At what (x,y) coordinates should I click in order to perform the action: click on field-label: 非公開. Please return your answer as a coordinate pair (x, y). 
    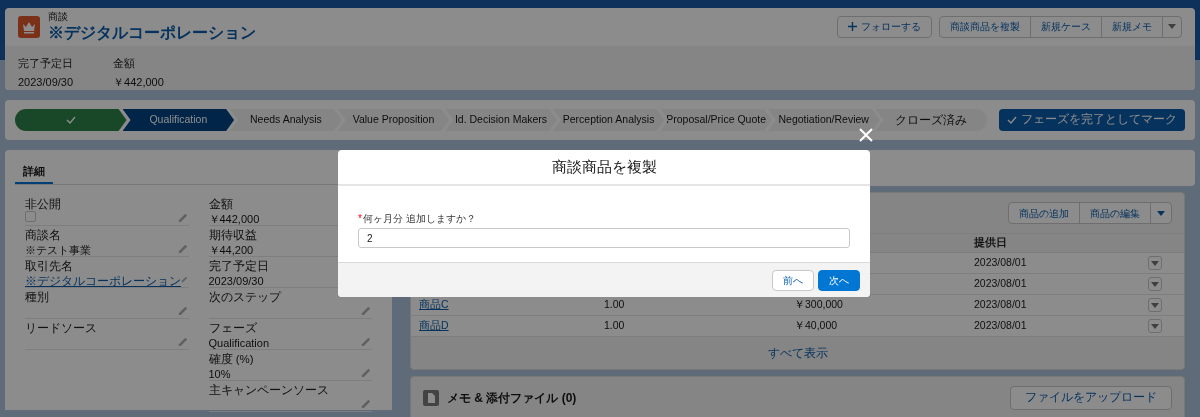
    Looking at the image, I should click on (43, 204).